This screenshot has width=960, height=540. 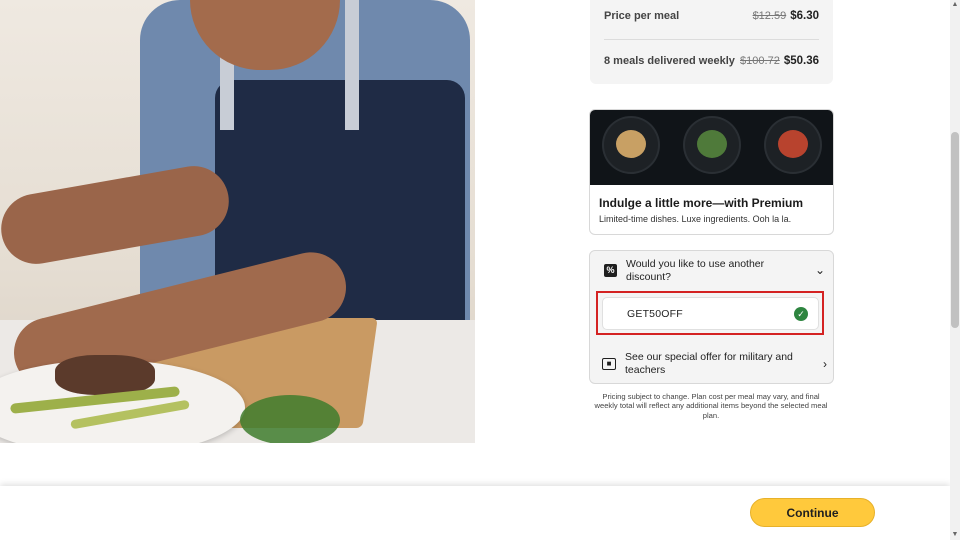 What do you see at coordinates (804, 16) in the screenshot?
I see `price-per-meal-new: $6.30` at bounding box center [804, 16].